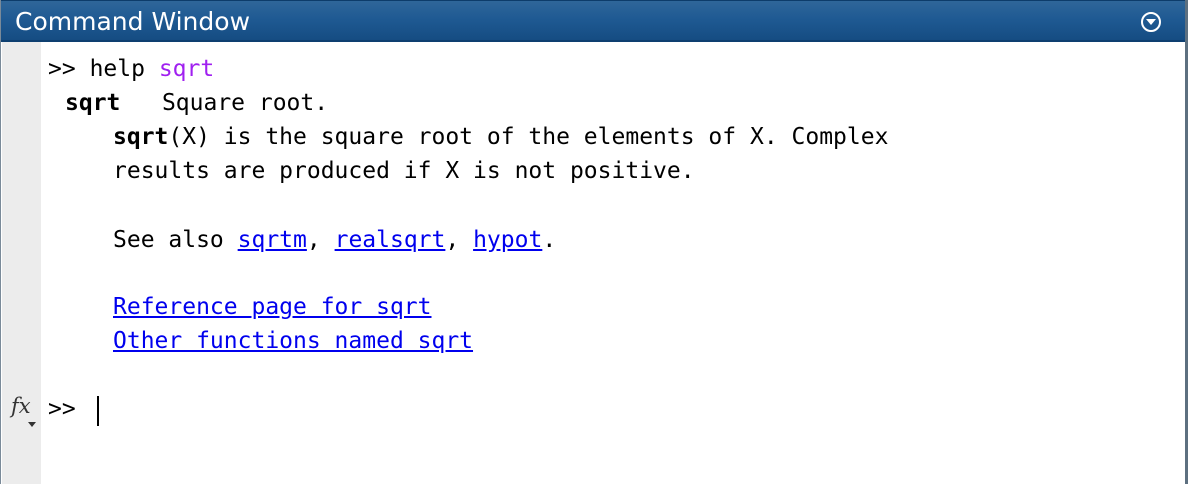 This screenshot has width=1188, height=484. I want to click on fx-dropdown-arrow-icon, so click(32, 424).